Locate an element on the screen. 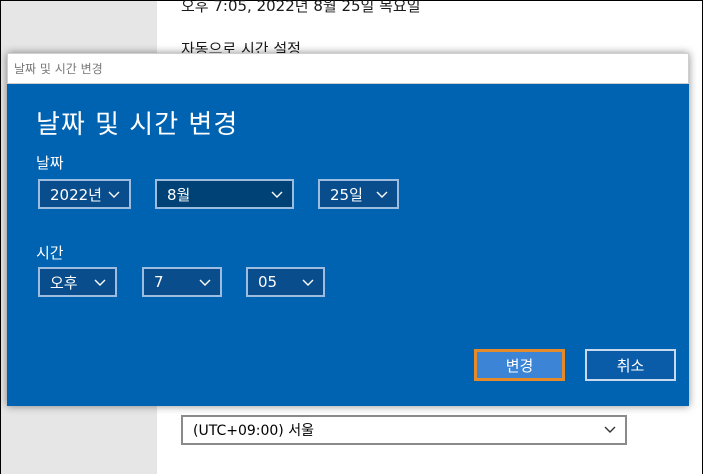 Image resolution: width=705 pixels, height=476 pixels. day-dropdown: 25일 is located at coordinates (358, 194).